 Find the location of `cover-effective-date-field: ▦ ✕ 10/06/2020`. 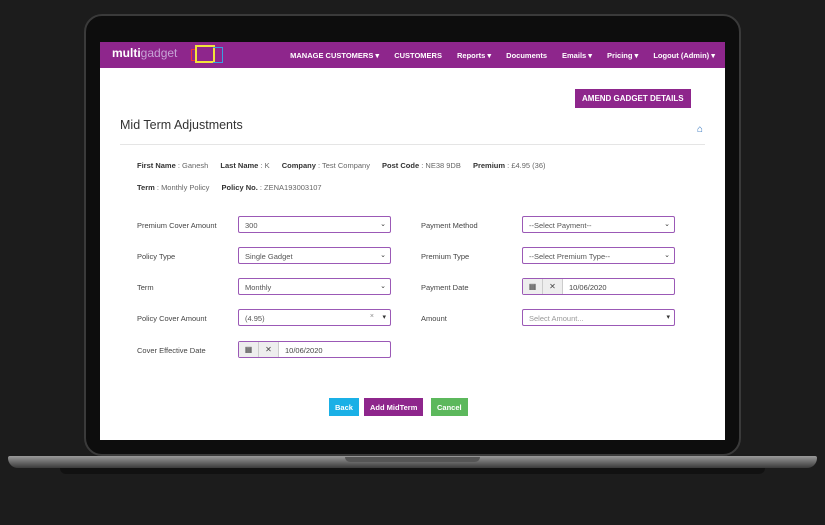

cover-effective-date-field: ▦ ✕ 10/06/2020 is located at coordinates (314, 349).